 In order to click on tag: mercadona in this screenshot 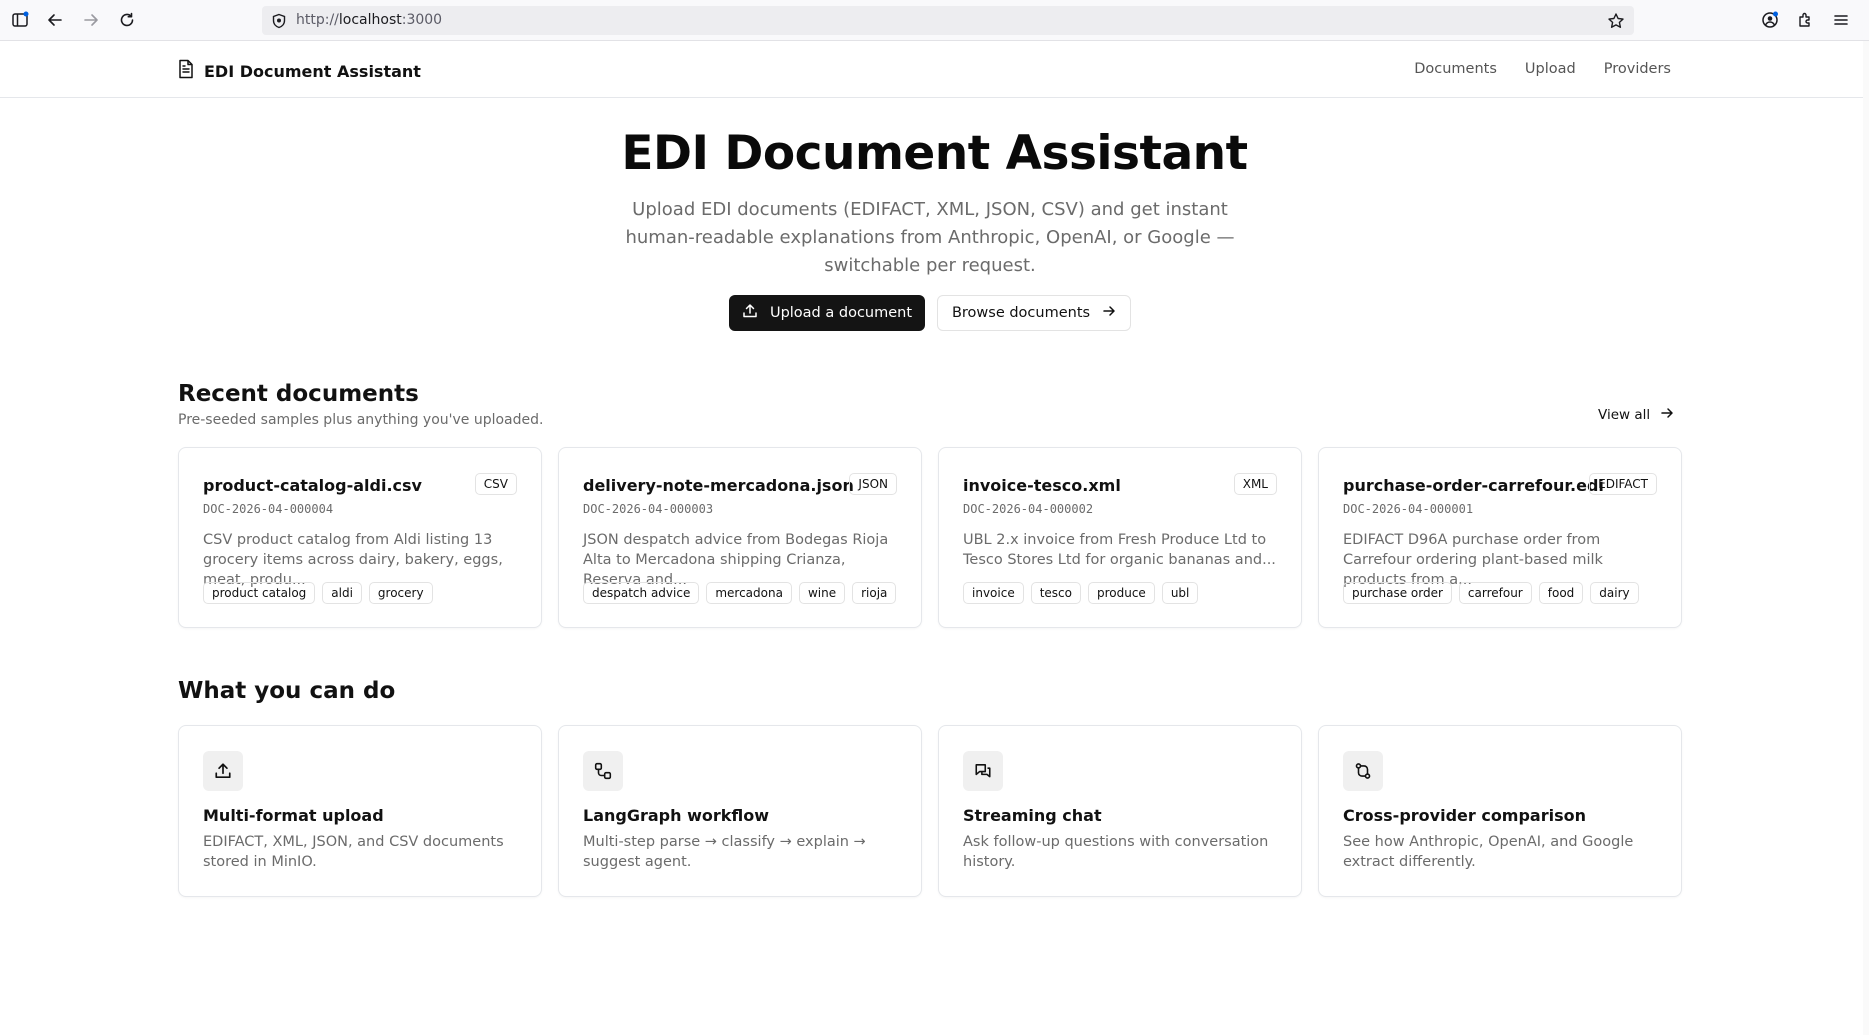, I will do `click(749, 593)`.